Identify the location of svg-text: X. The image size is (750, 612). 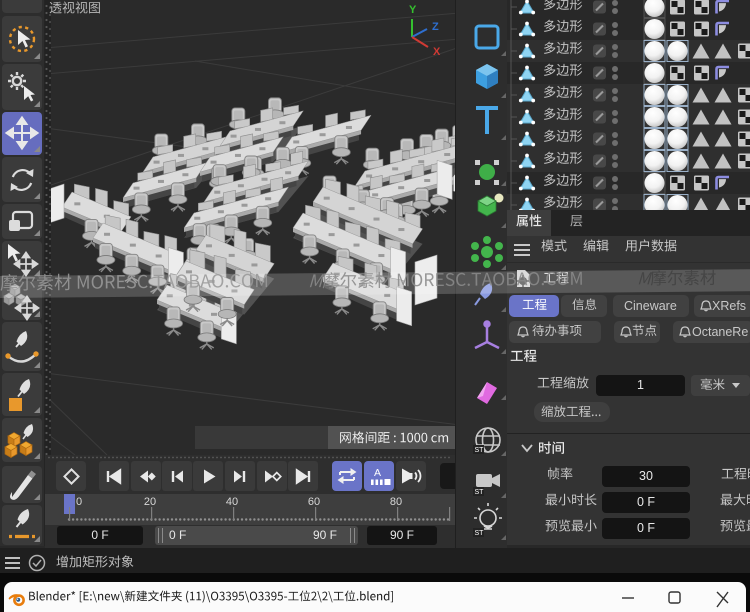
(437, 52).